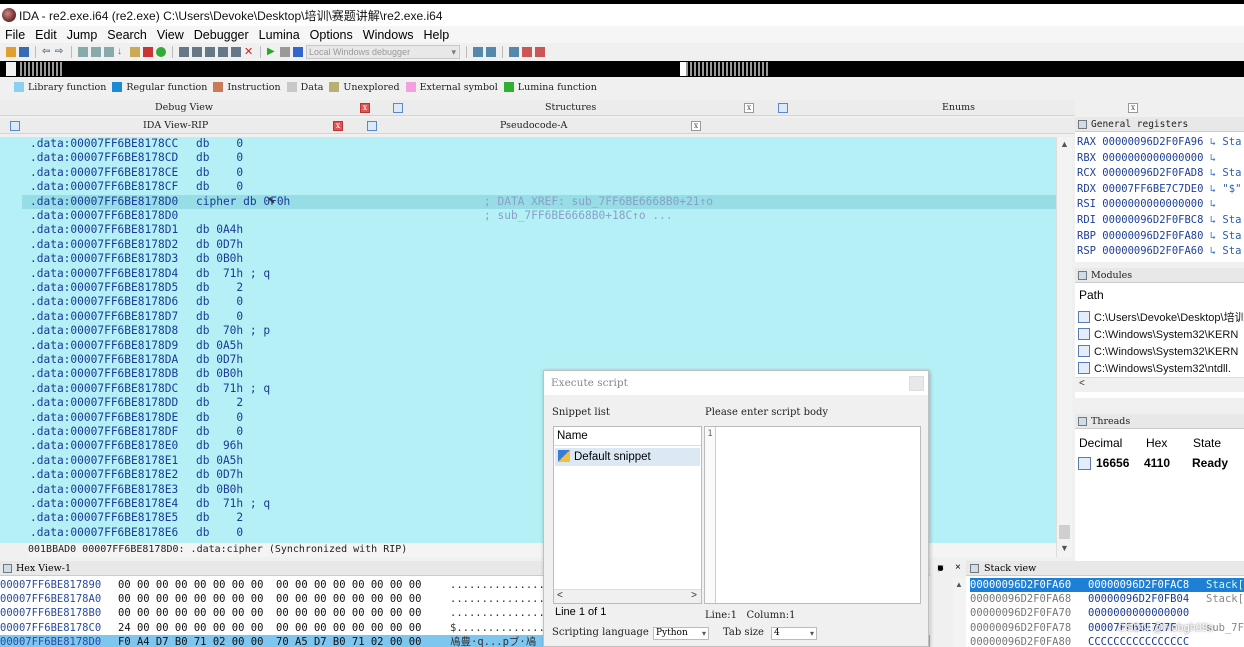 This screenshot has height=647, width=1244. I want to click on register-row: RAX 00000096D2F0FA96 ↳ Sta, so click(1159, 143).